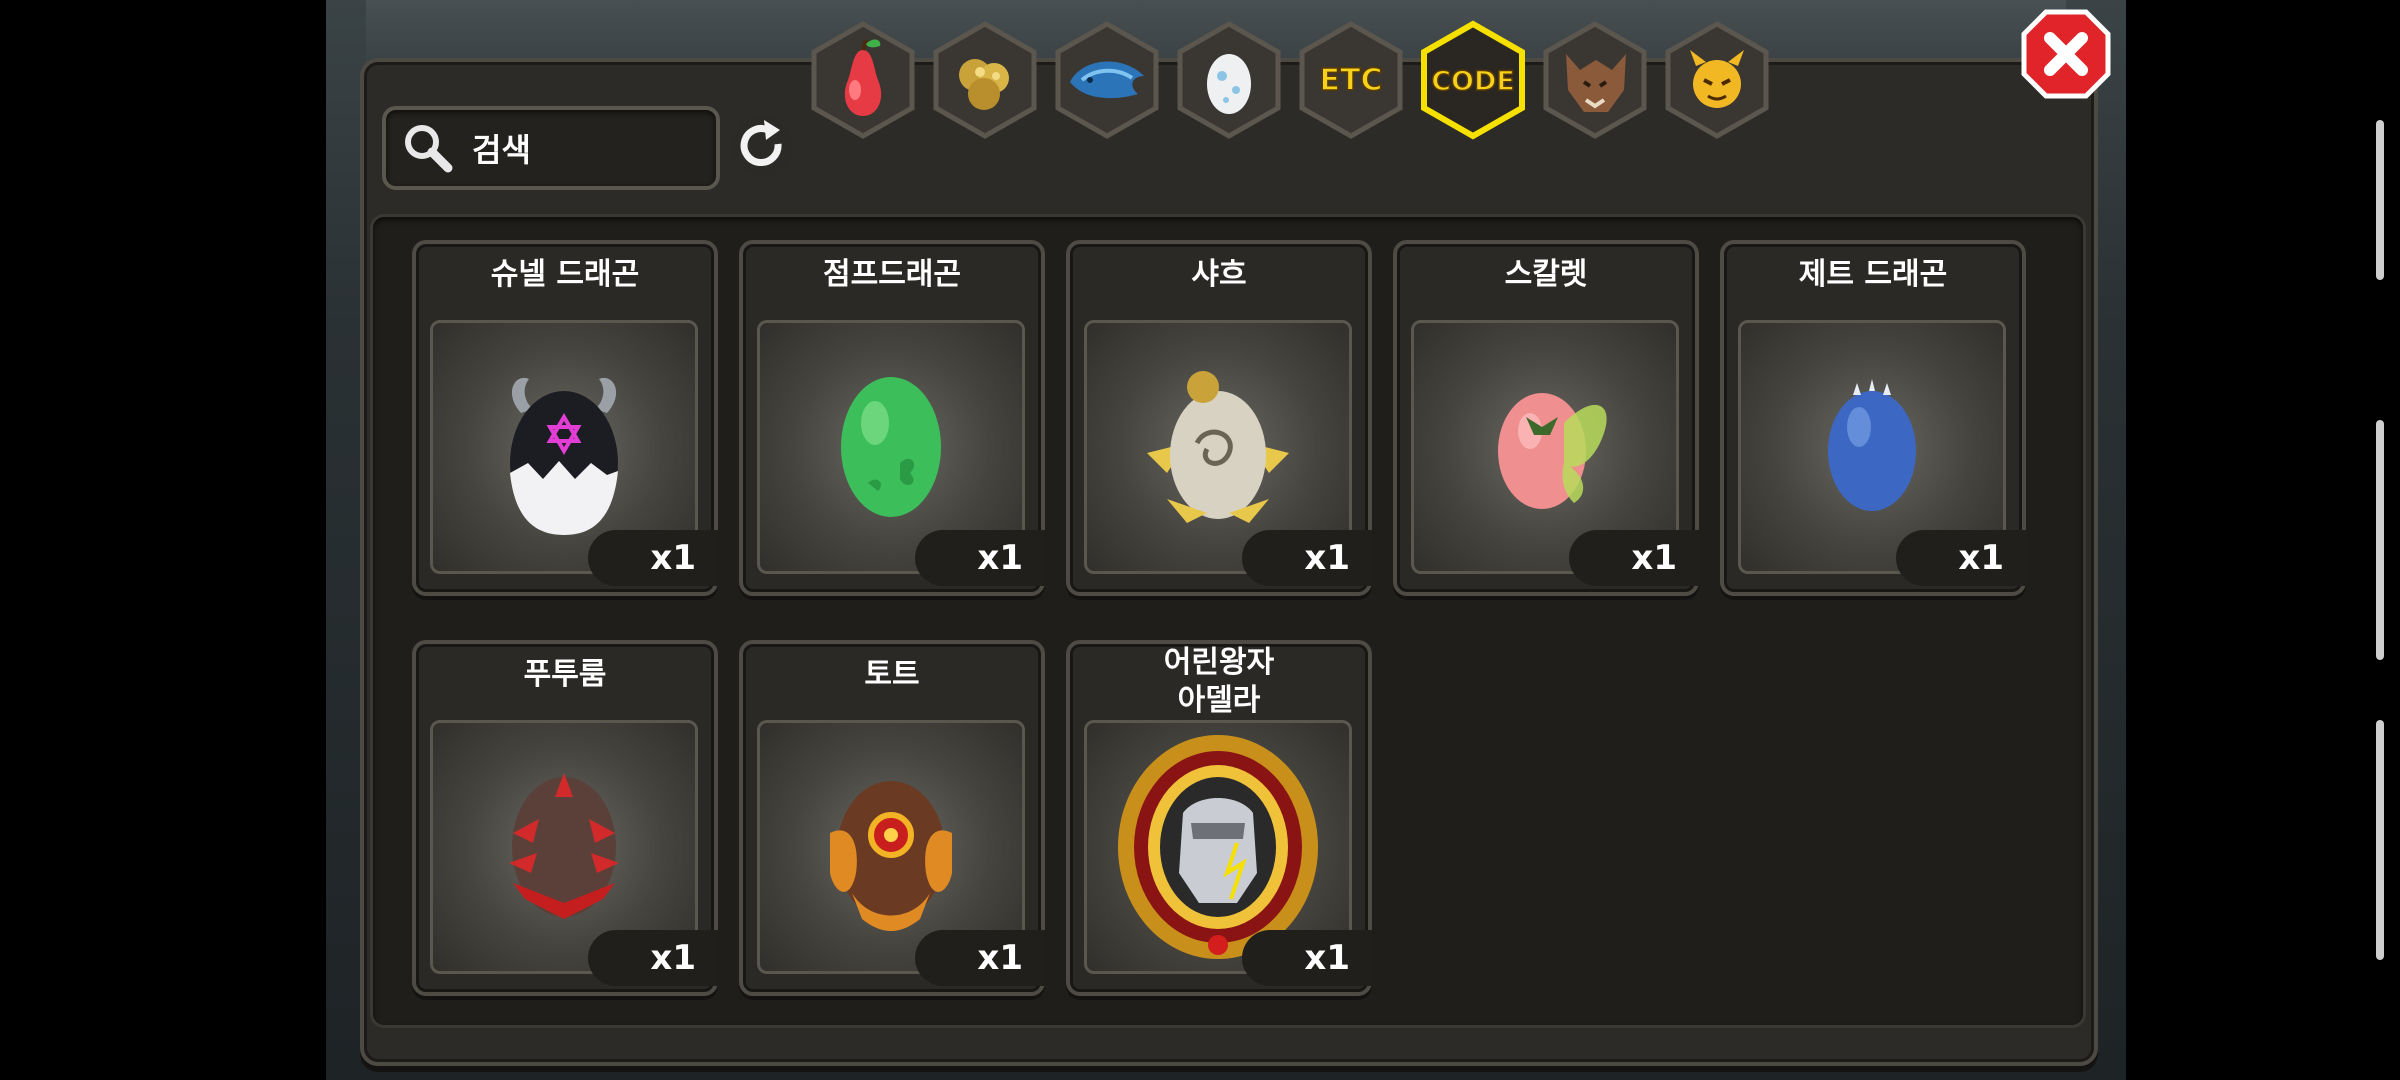  Describe the element at coordinates (1219, 418) in the screenshot. I see `item-card: 샤흐 x1` at that location.